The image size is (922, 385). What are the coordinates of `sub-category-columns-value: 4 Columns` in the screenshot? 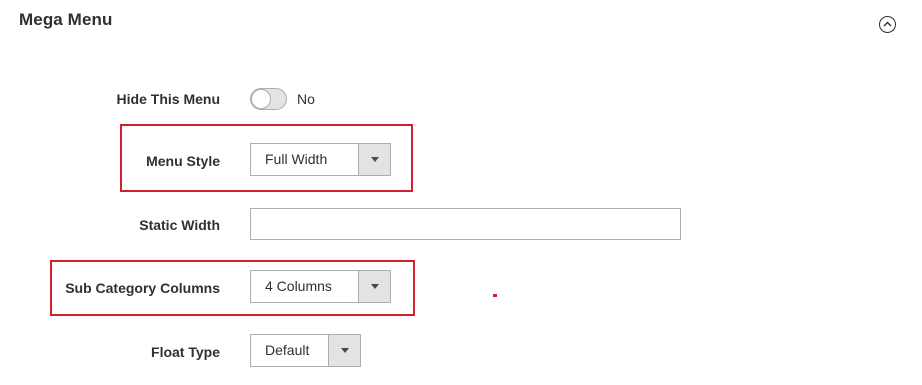 It's located at (298, 286).